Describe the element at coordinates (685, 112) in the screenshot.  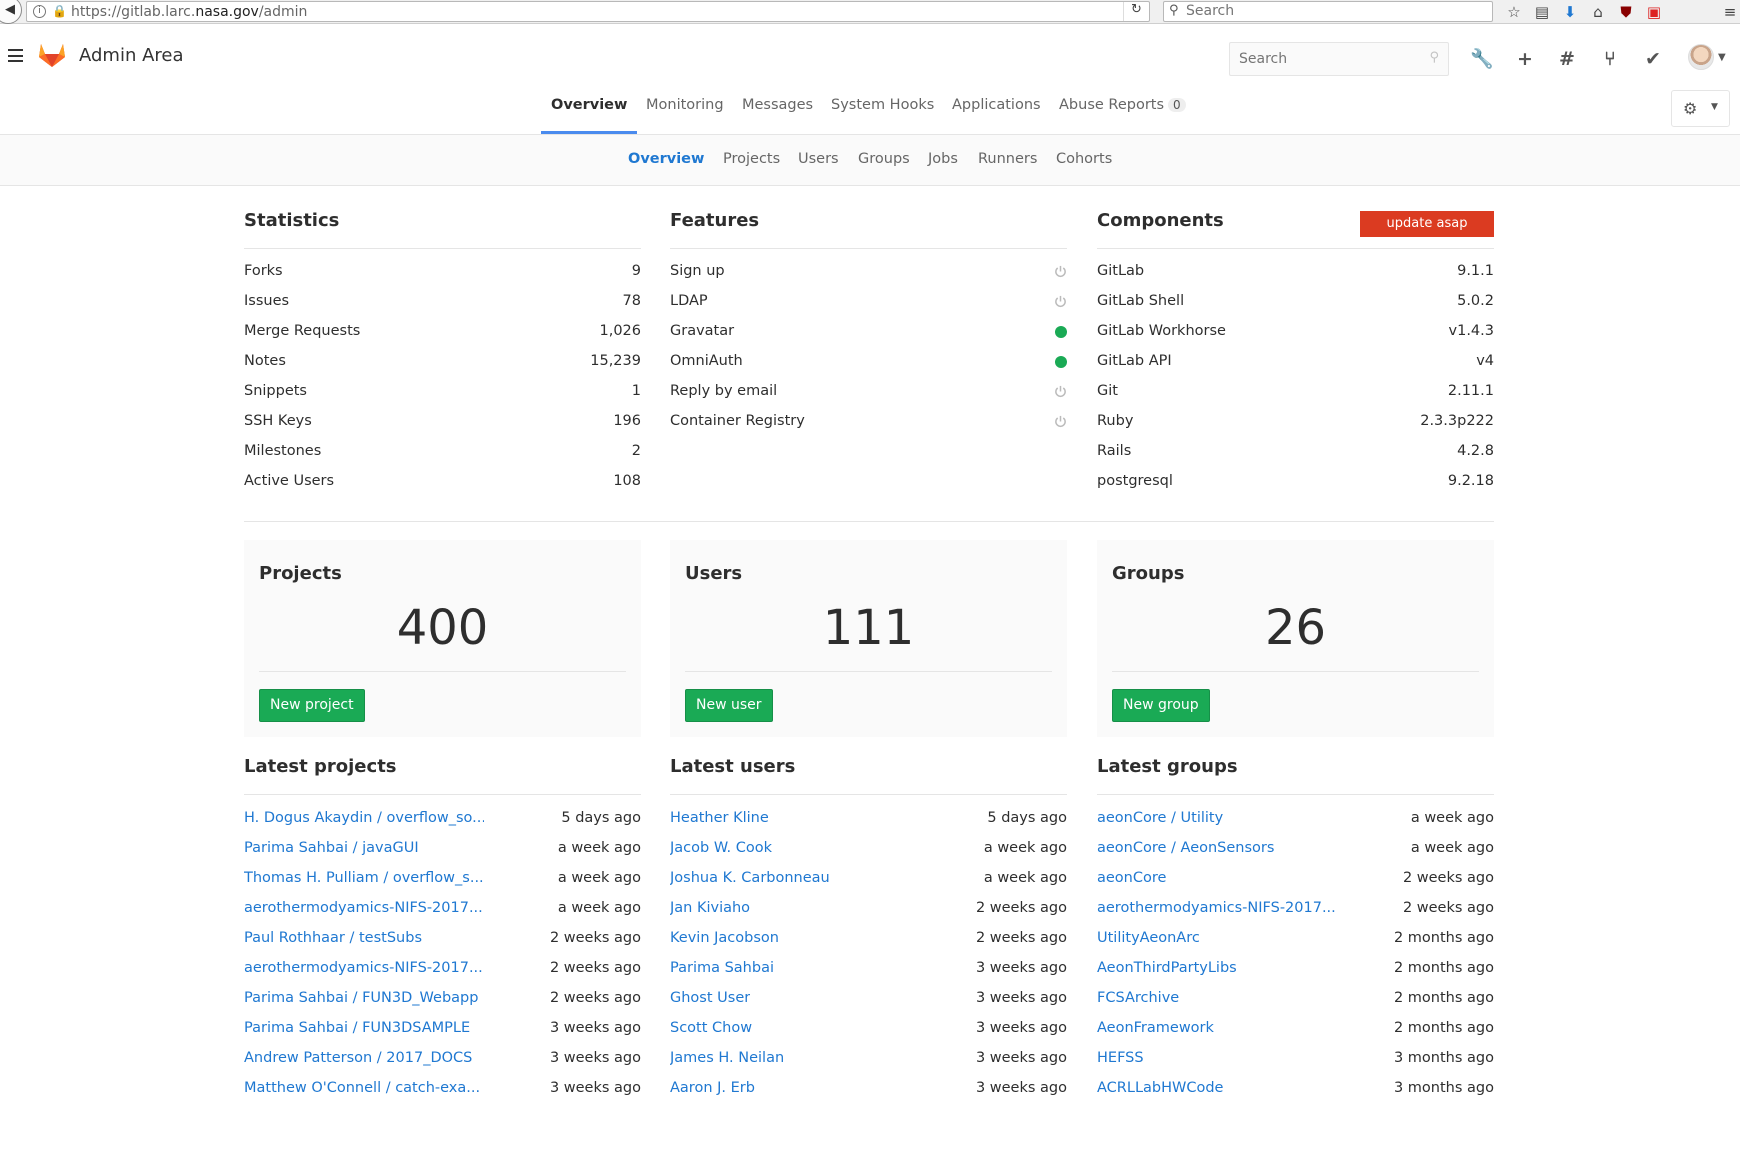
I see `tab-monitoring: Monitoring` at that location.